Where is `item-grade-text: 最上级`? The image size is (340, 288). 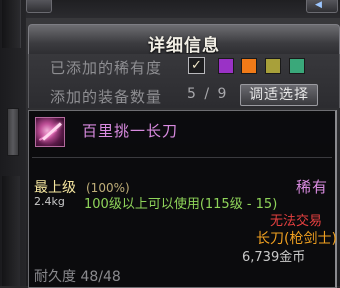 item-grade-text: 最上级 is located at coordinates (55, 188).